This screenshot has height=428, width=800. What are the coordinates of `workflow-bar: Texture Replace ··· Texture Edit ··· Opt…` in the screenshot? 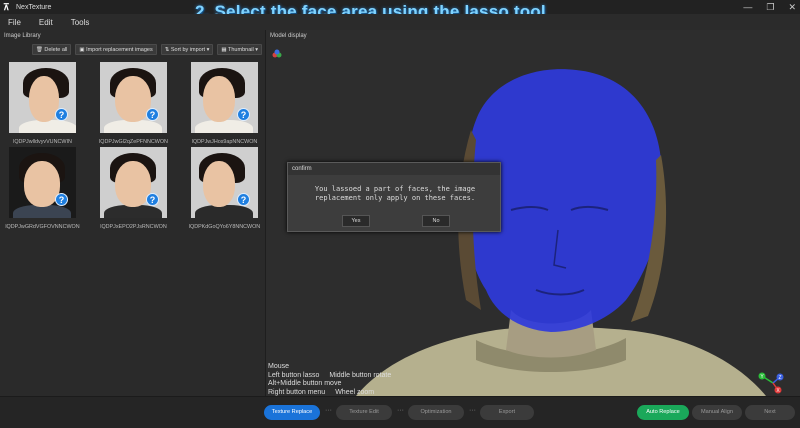 It's located at (400, 412).